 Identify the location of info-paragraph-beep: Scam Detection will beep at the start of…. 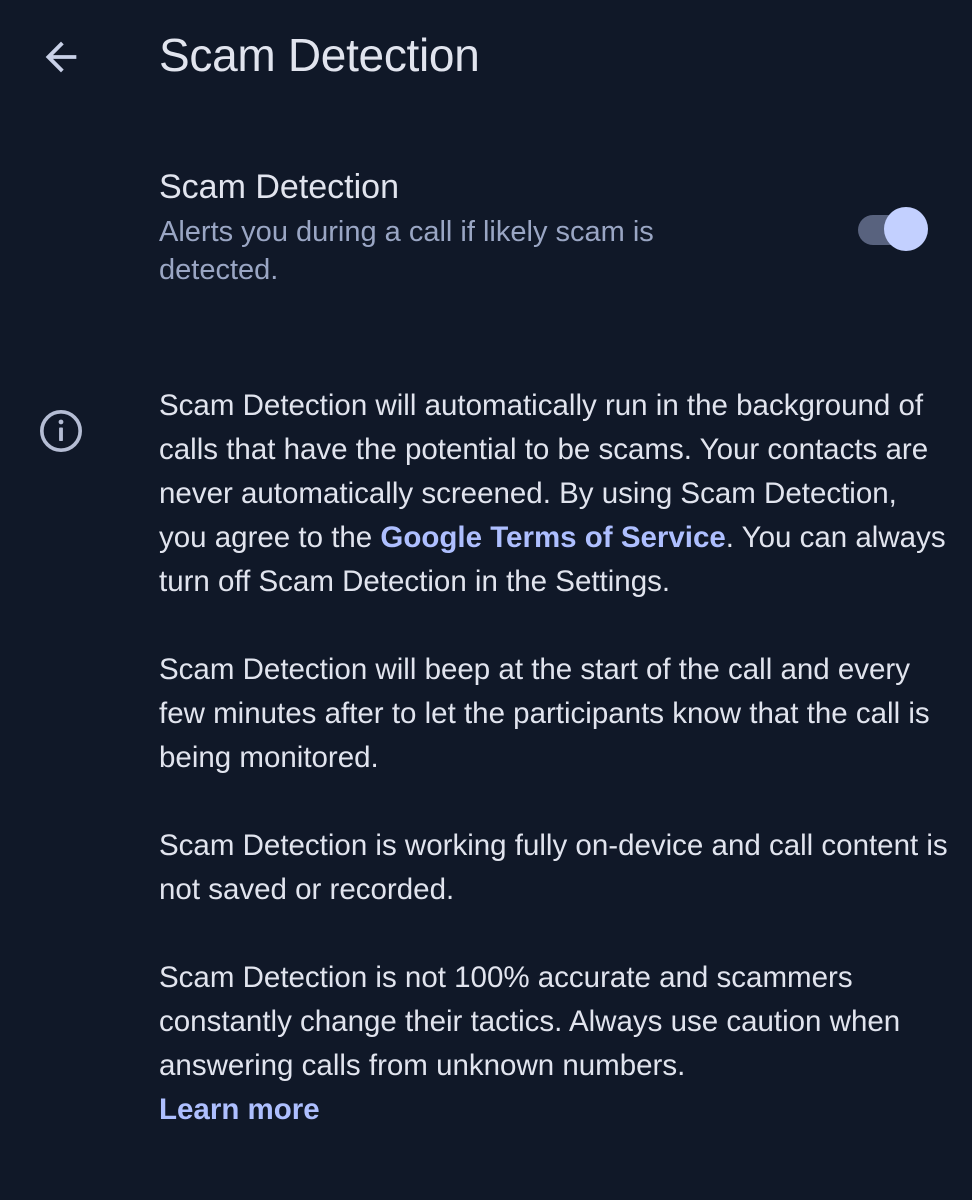
(544, 713).